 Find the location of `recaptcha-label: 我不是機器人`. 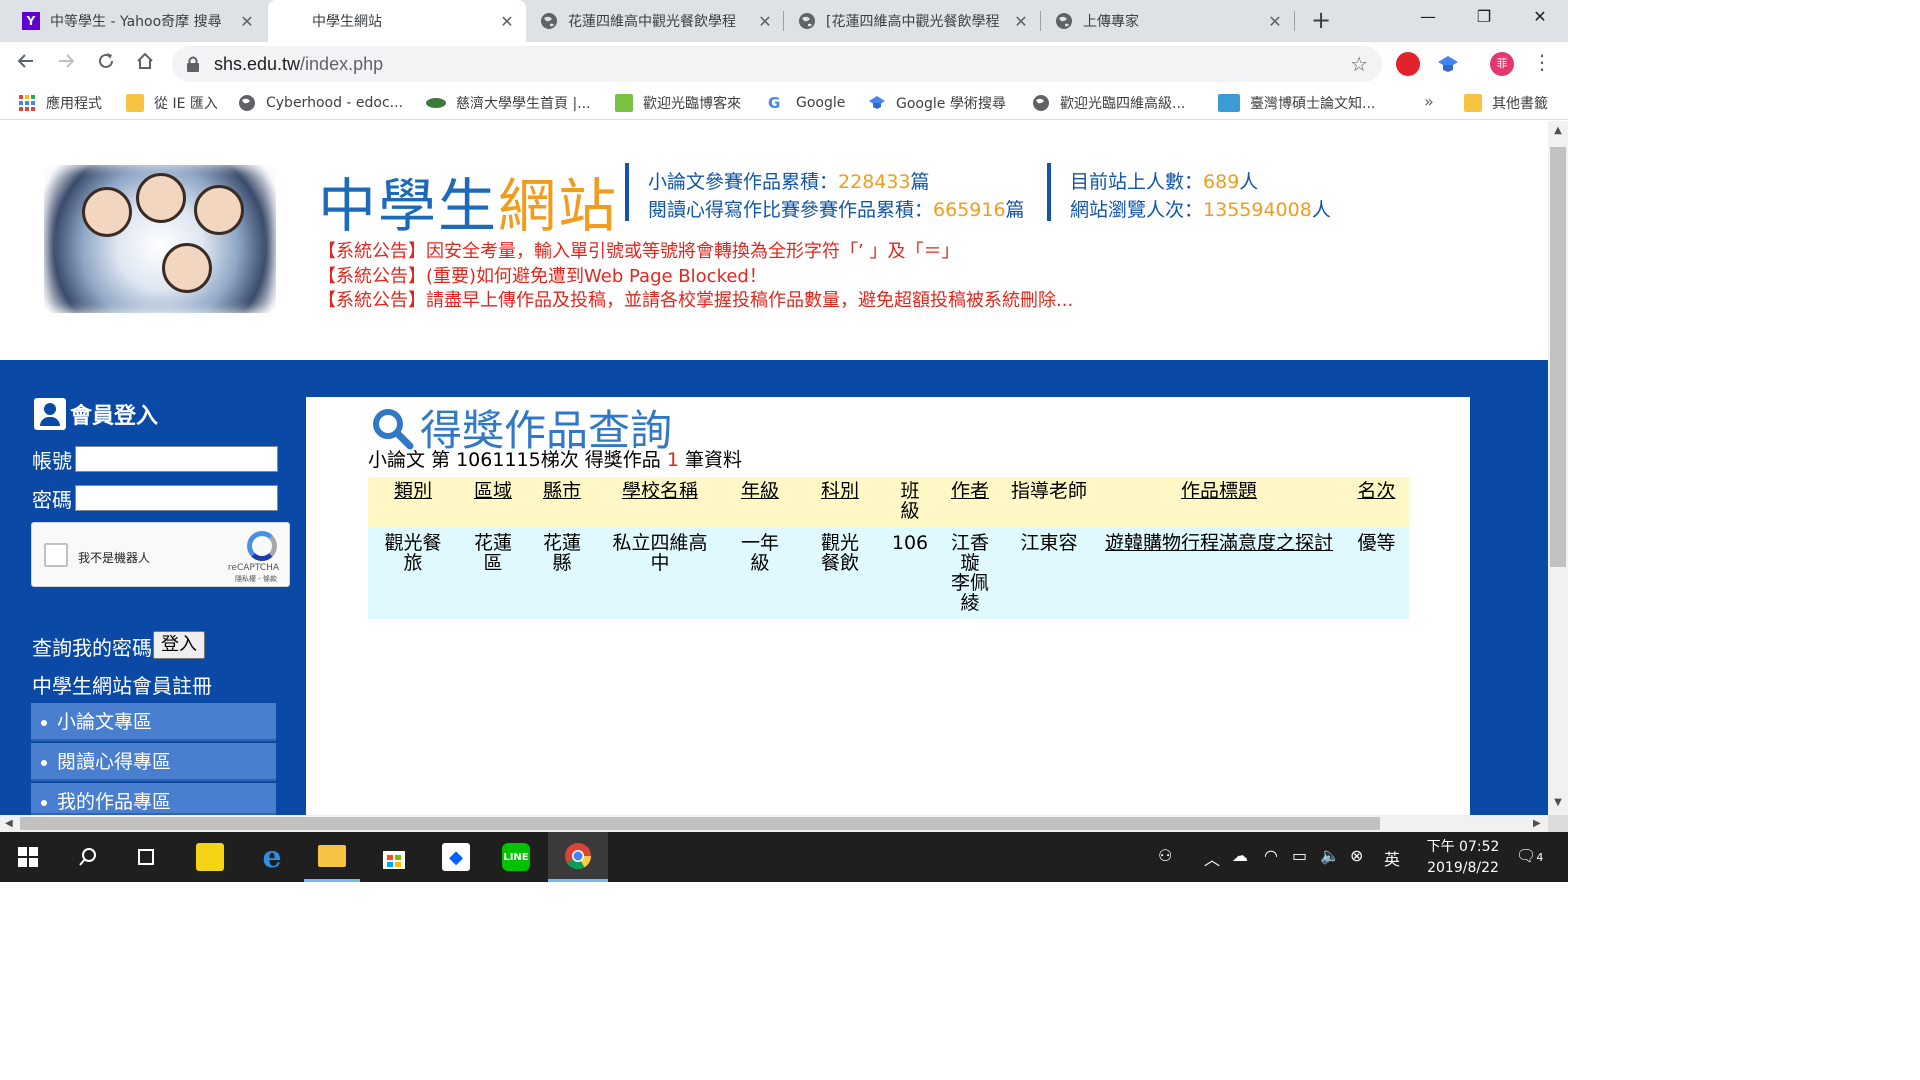

recaptcha-label: 我不是機器人 is located at coordinates (114, 558).